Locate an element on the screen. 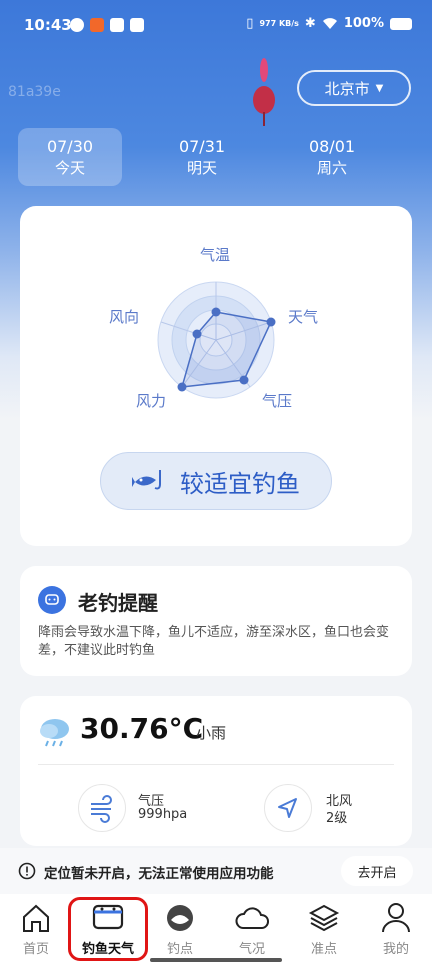 The image size is (432, 964). status-time: 10:43 is located at coordinates (48, 25).